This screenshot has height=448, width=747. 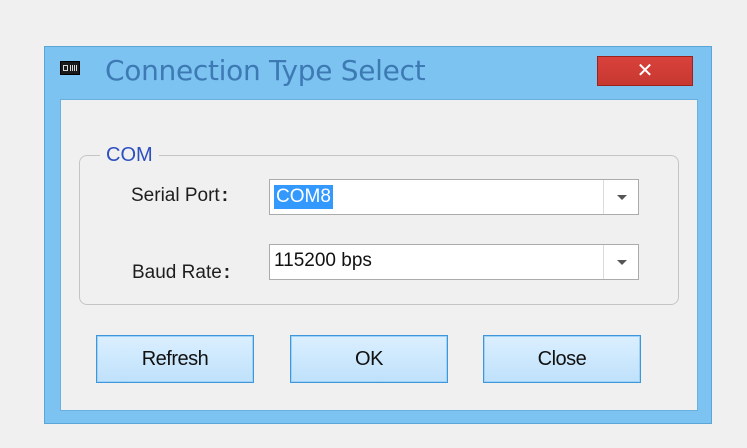 I want to click on baud-rate-combobox: 115200 bps, so click(x=454, y=262).